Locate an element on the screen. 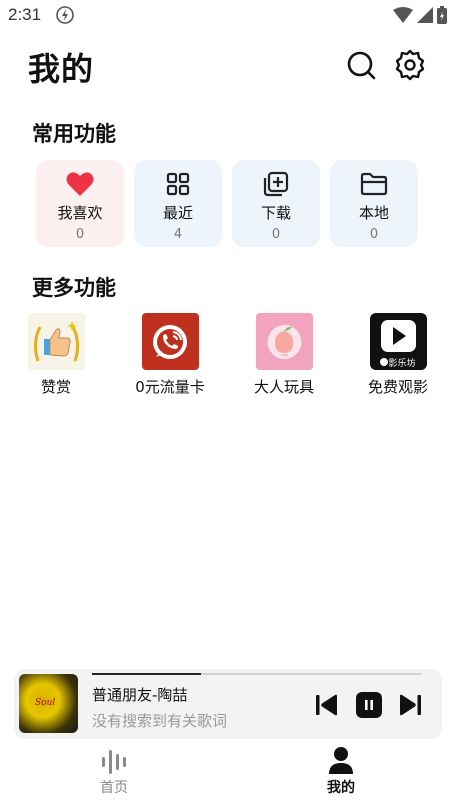 This screenshot has height=808, width=455. next-icon is located at coordinates (410, 705).